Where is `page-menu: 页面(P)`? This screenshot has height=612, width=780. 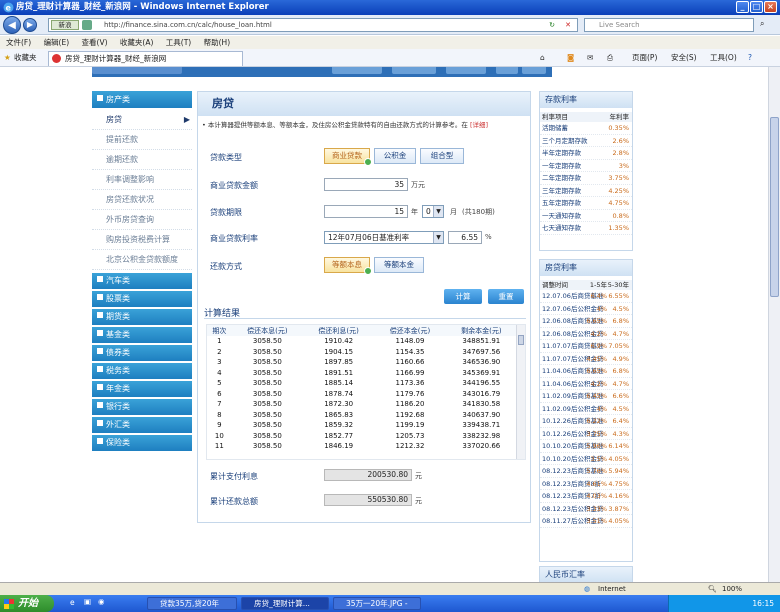 page-menu: 页面(P) is located at coordinates (644, 58).